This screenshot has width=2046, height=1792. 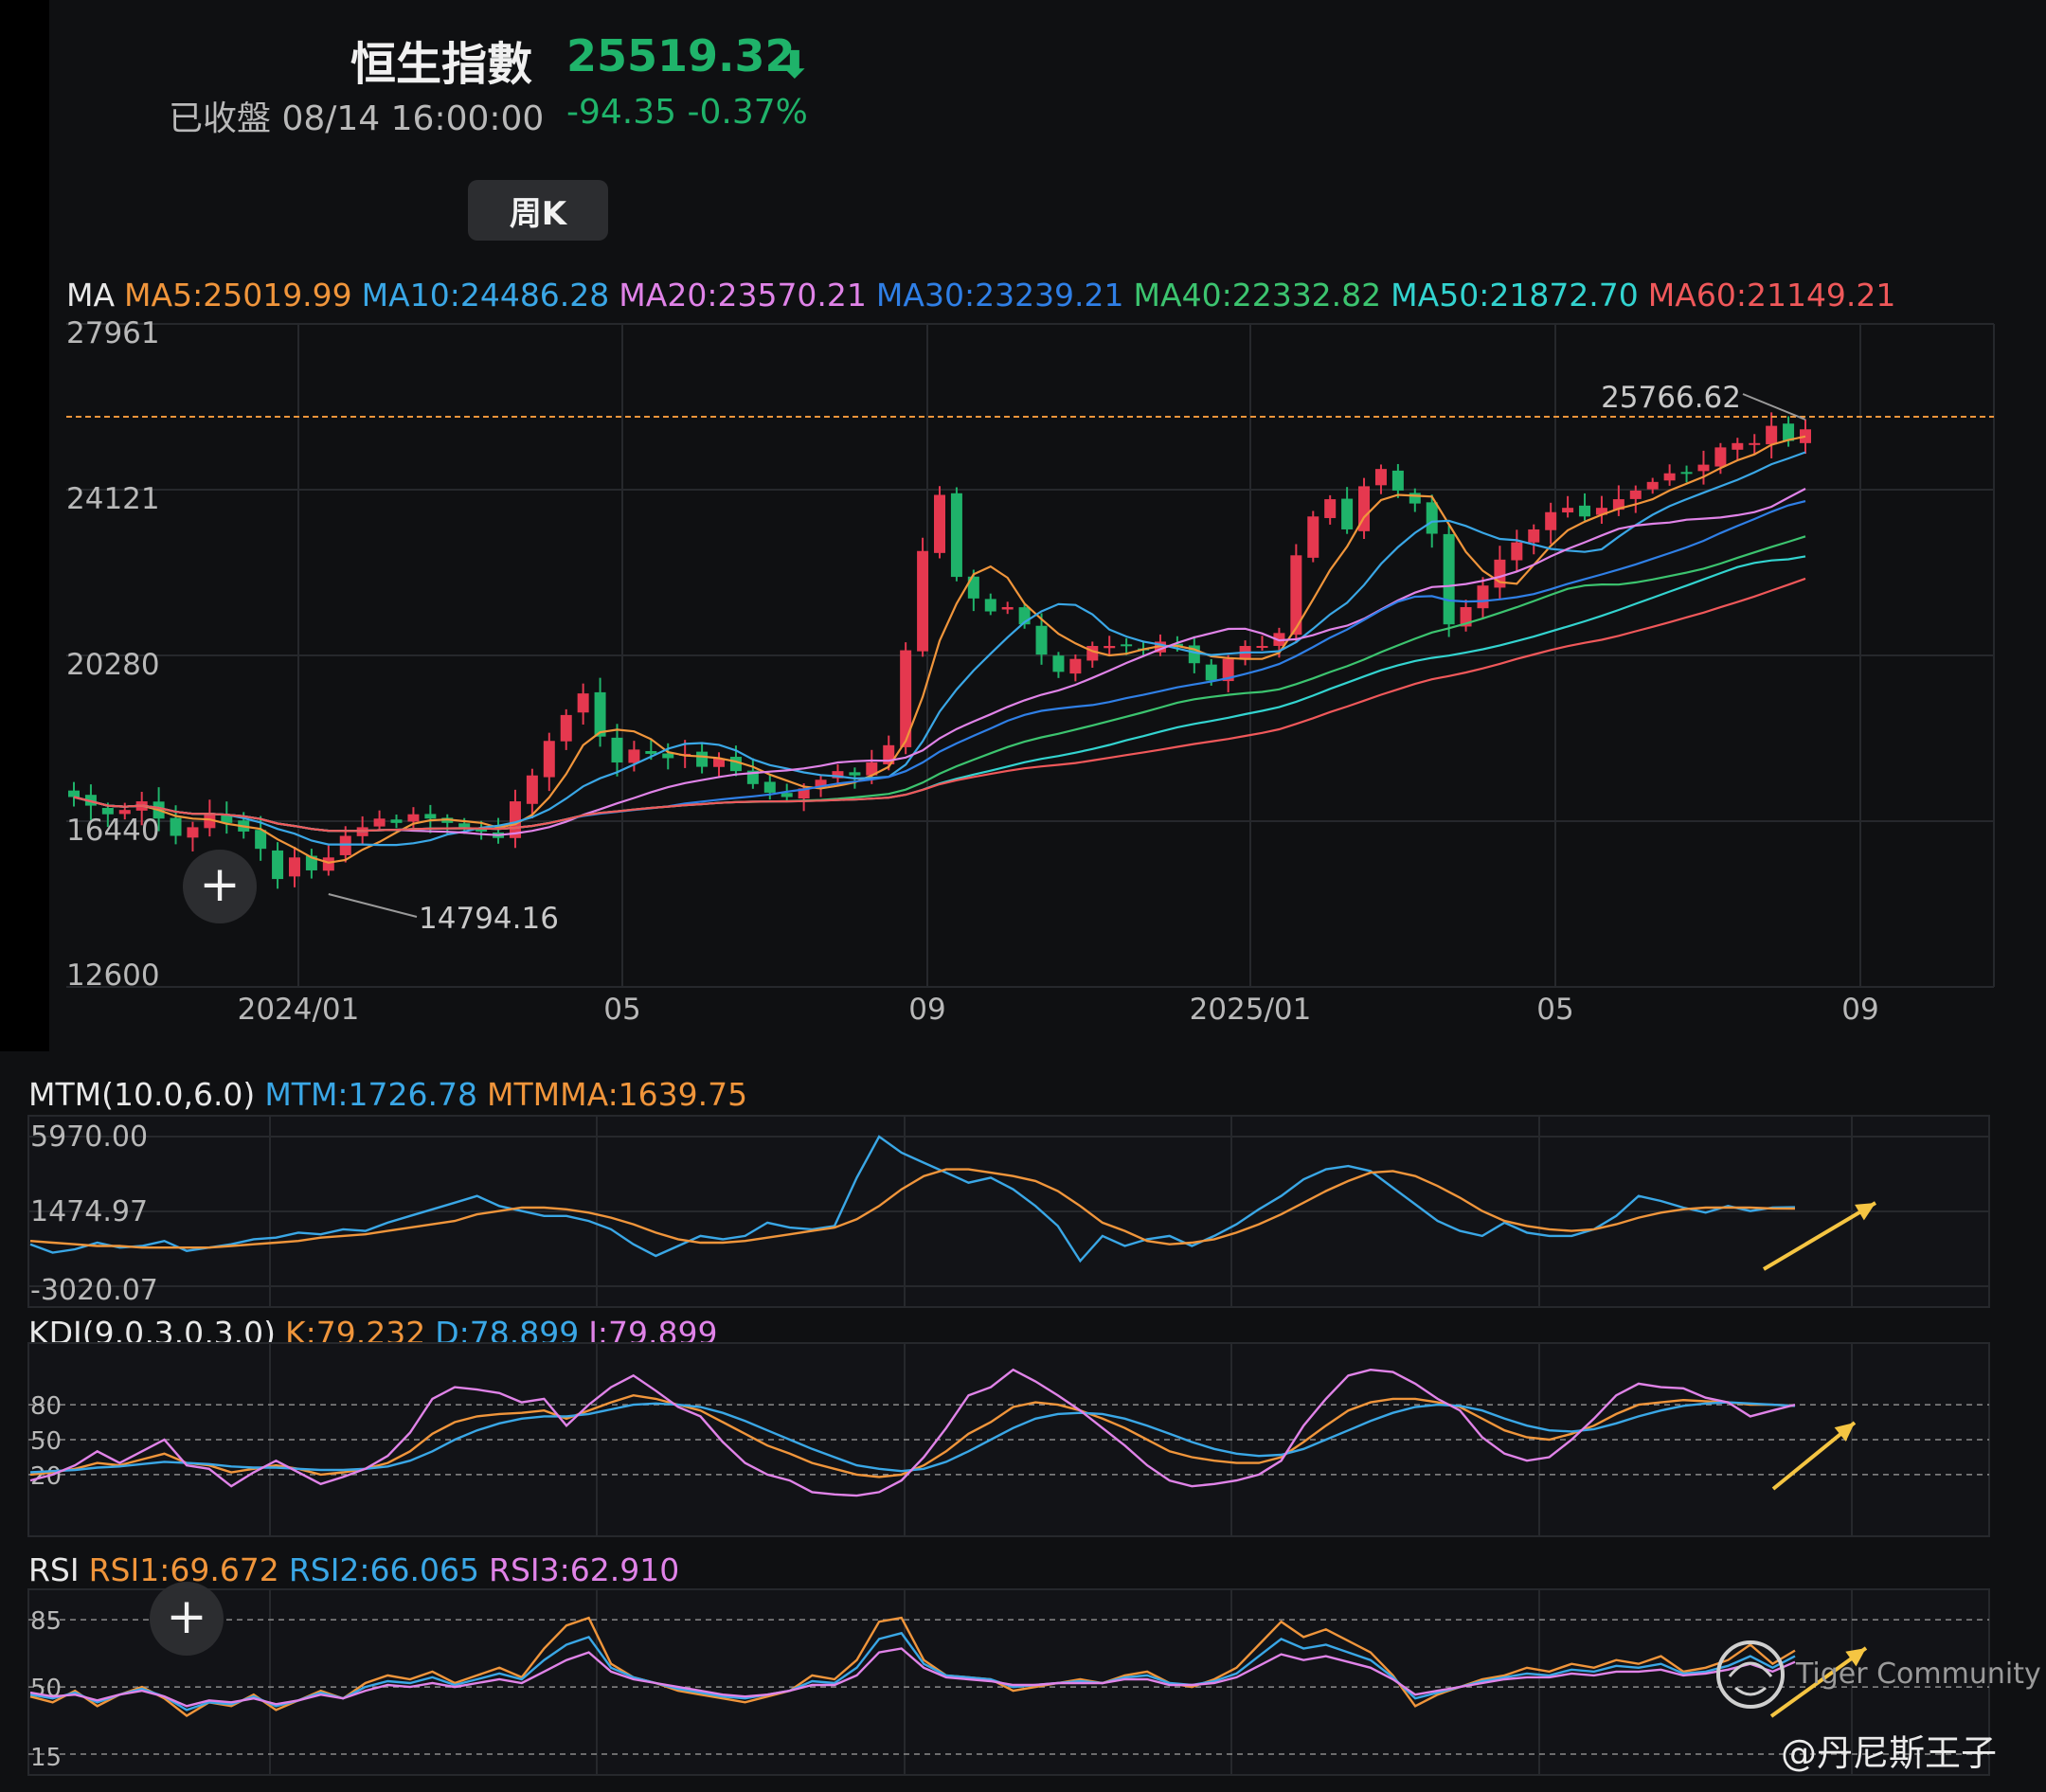 I want to click on x-tick-2: 09, so click(x=926, y=1010).